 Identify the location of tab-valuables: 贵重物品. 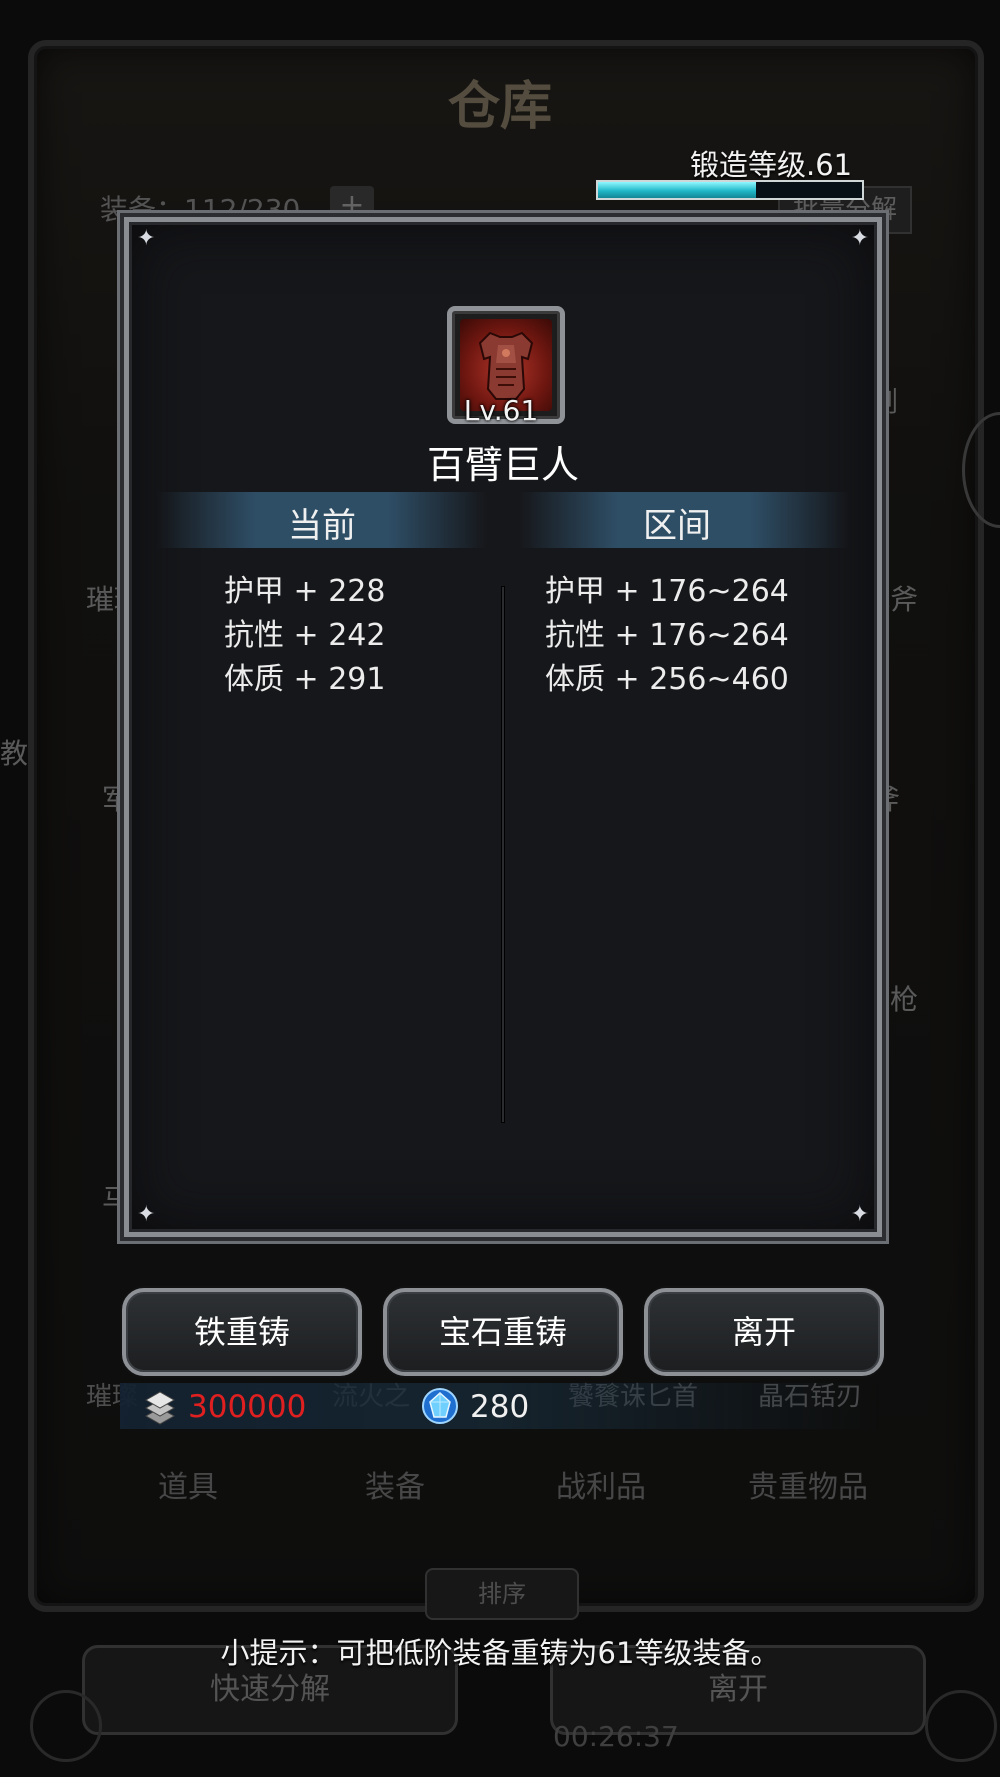
(808, 1484).